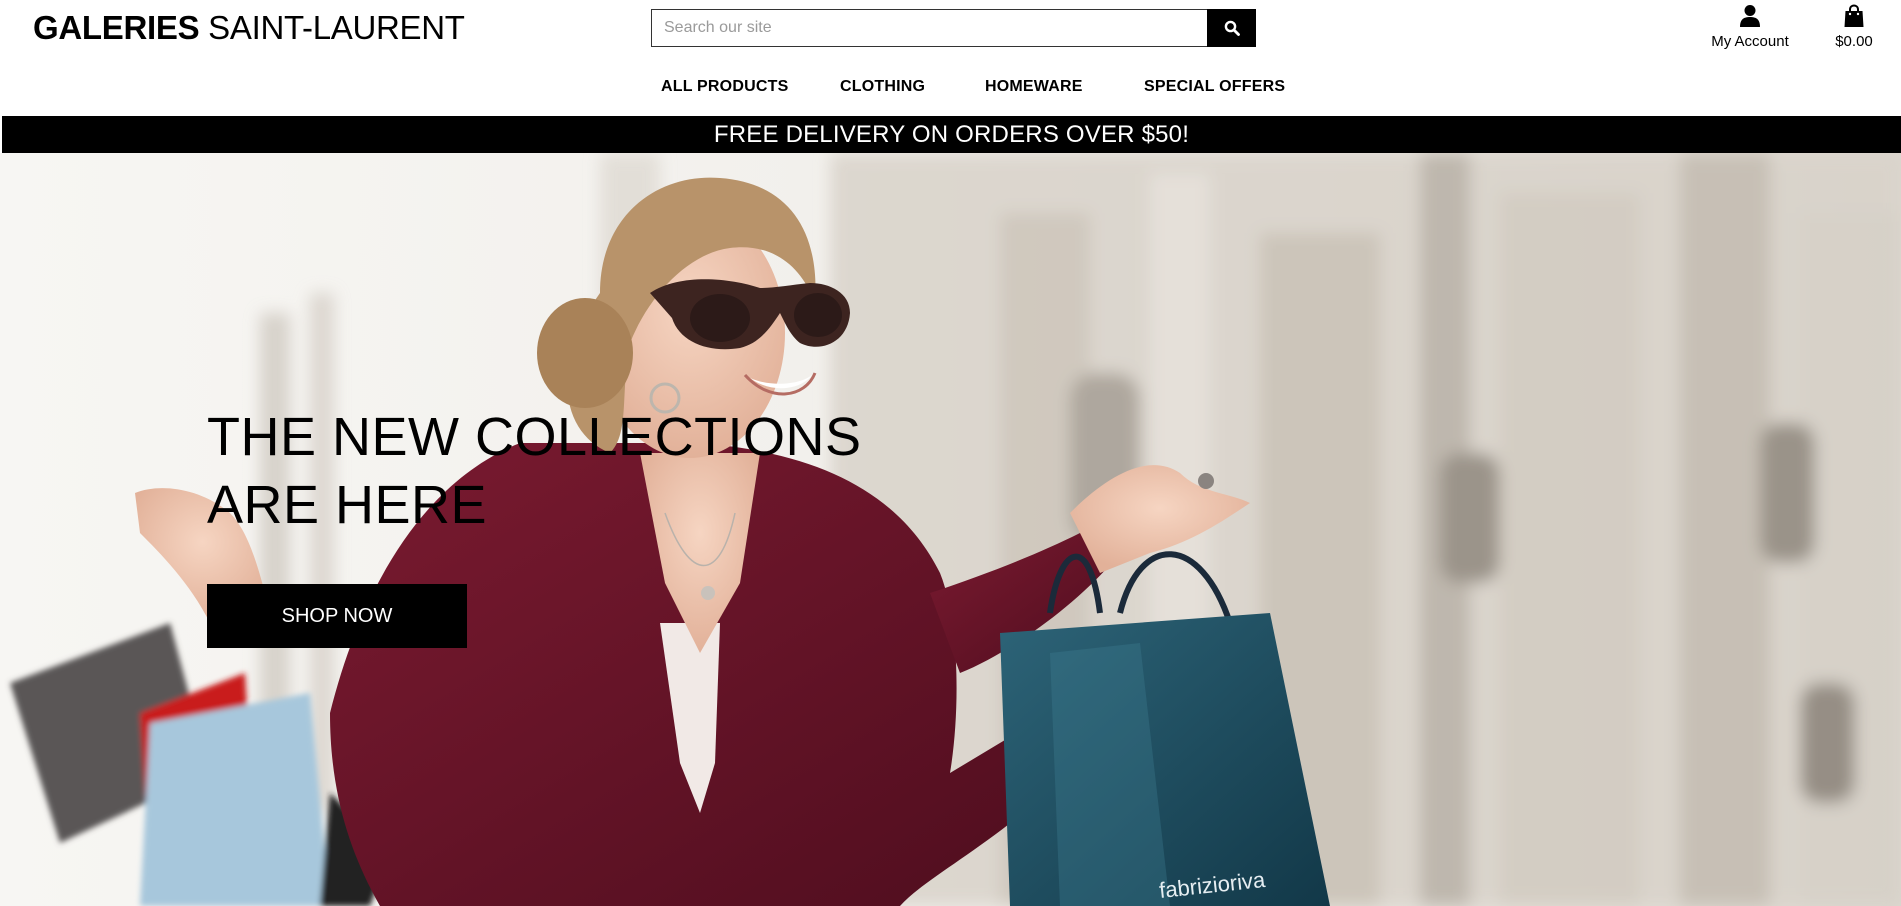 Image resolution: width=1901 pixels, height=906 pixels. What do you see at coordinates (1034, 87) in the screenshot?
I see `nav-item-homeware: HOMEWARE` at bounding box center [1034, 87].